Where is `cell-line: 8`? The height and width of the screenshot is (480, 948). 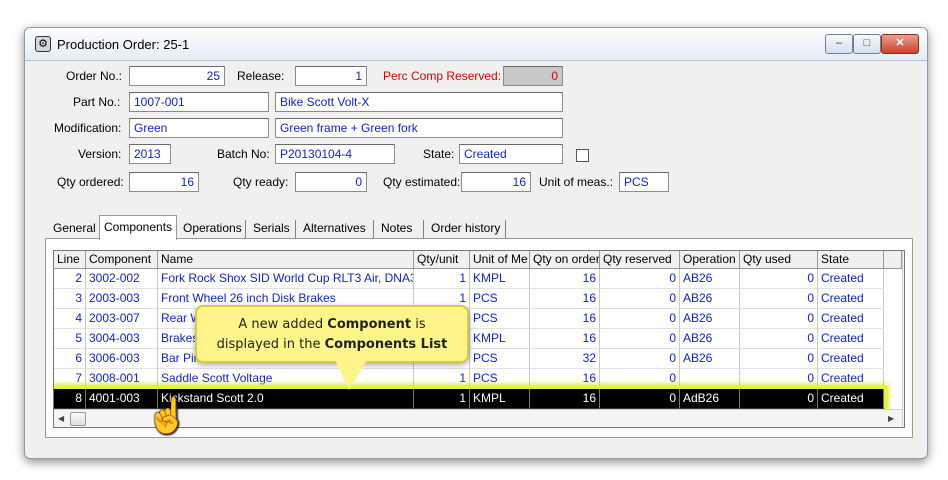
cell-line: 8 is located at coordinates (70, 399).